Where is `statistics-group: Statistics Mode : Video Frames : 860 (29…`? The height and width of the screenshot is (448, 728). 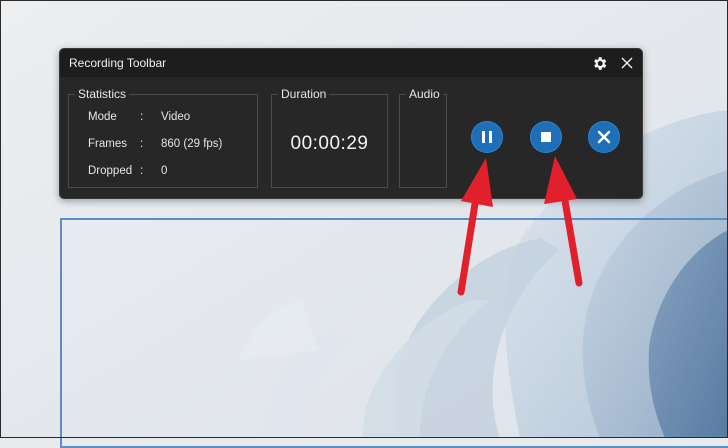 statistics-group: Statistics Mode : Video Frames : 860 (29… is located at coordinates (163, 137).